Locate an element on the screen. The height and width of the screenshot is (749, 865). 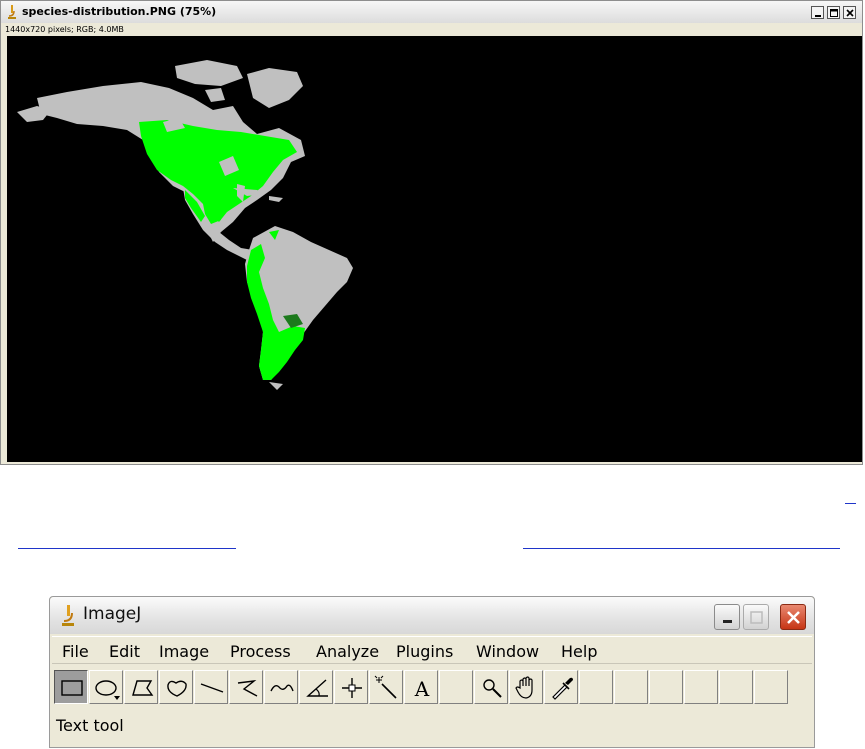
menu-plugins: Plugins is located at coordinates (424, 651).